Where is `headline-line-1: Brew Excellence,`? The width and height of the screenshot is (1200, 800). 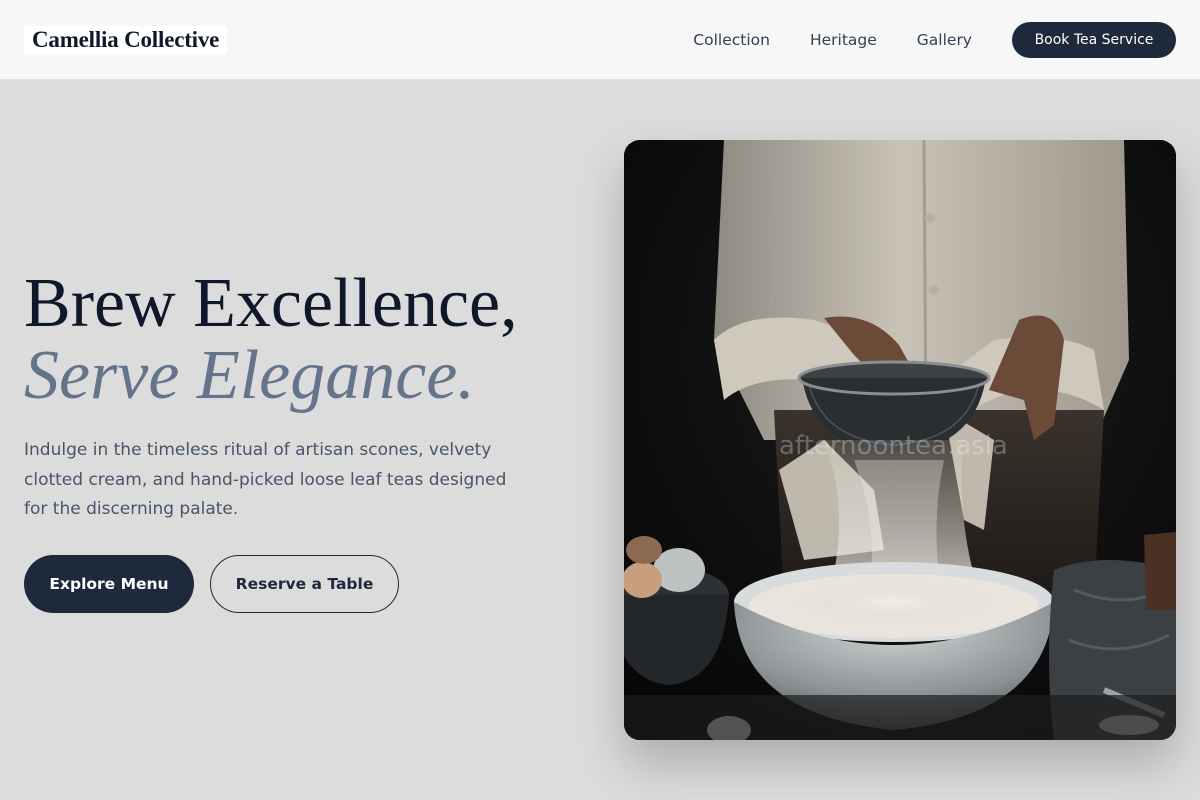
headline-line-1: Brew Excellence, is located at coordinates (271, 303).